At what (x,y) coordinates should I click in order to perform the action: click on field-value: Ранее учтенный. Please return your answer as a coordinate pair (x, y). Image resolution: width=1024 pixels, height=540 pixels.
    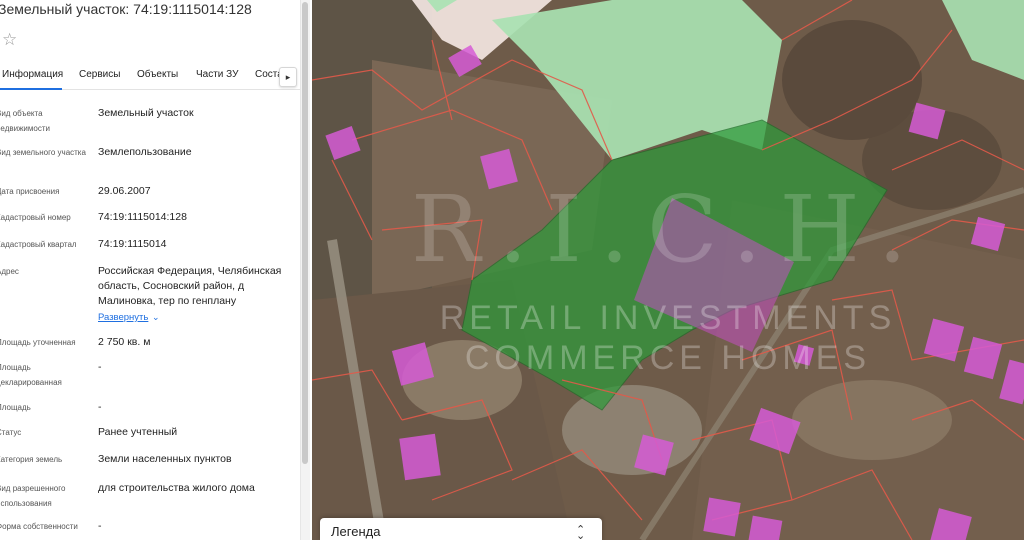
    Looking at the image, I should click on (138, 432).